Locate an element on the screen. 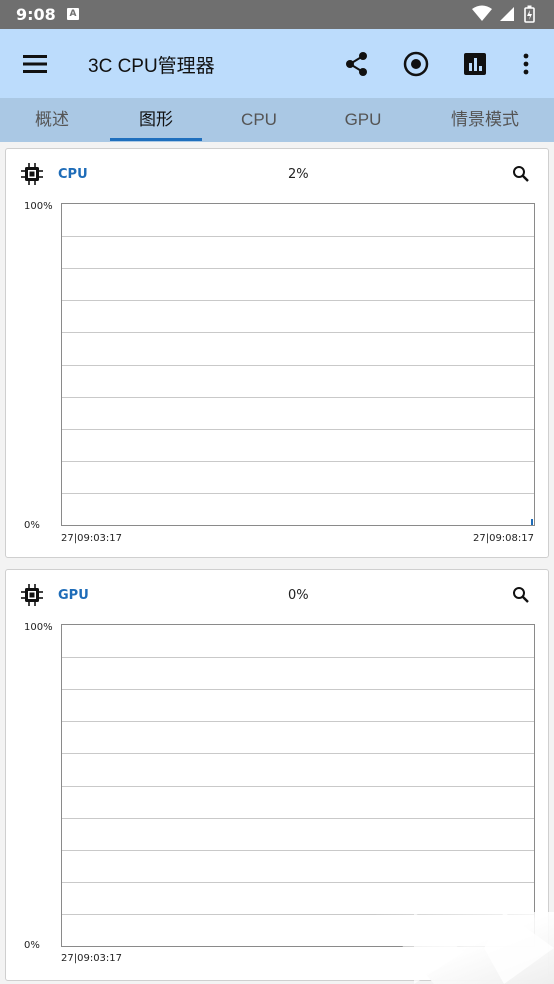 This screenshot has height=984, width=554. more-vert-icon is located at coordinates (526, 64).